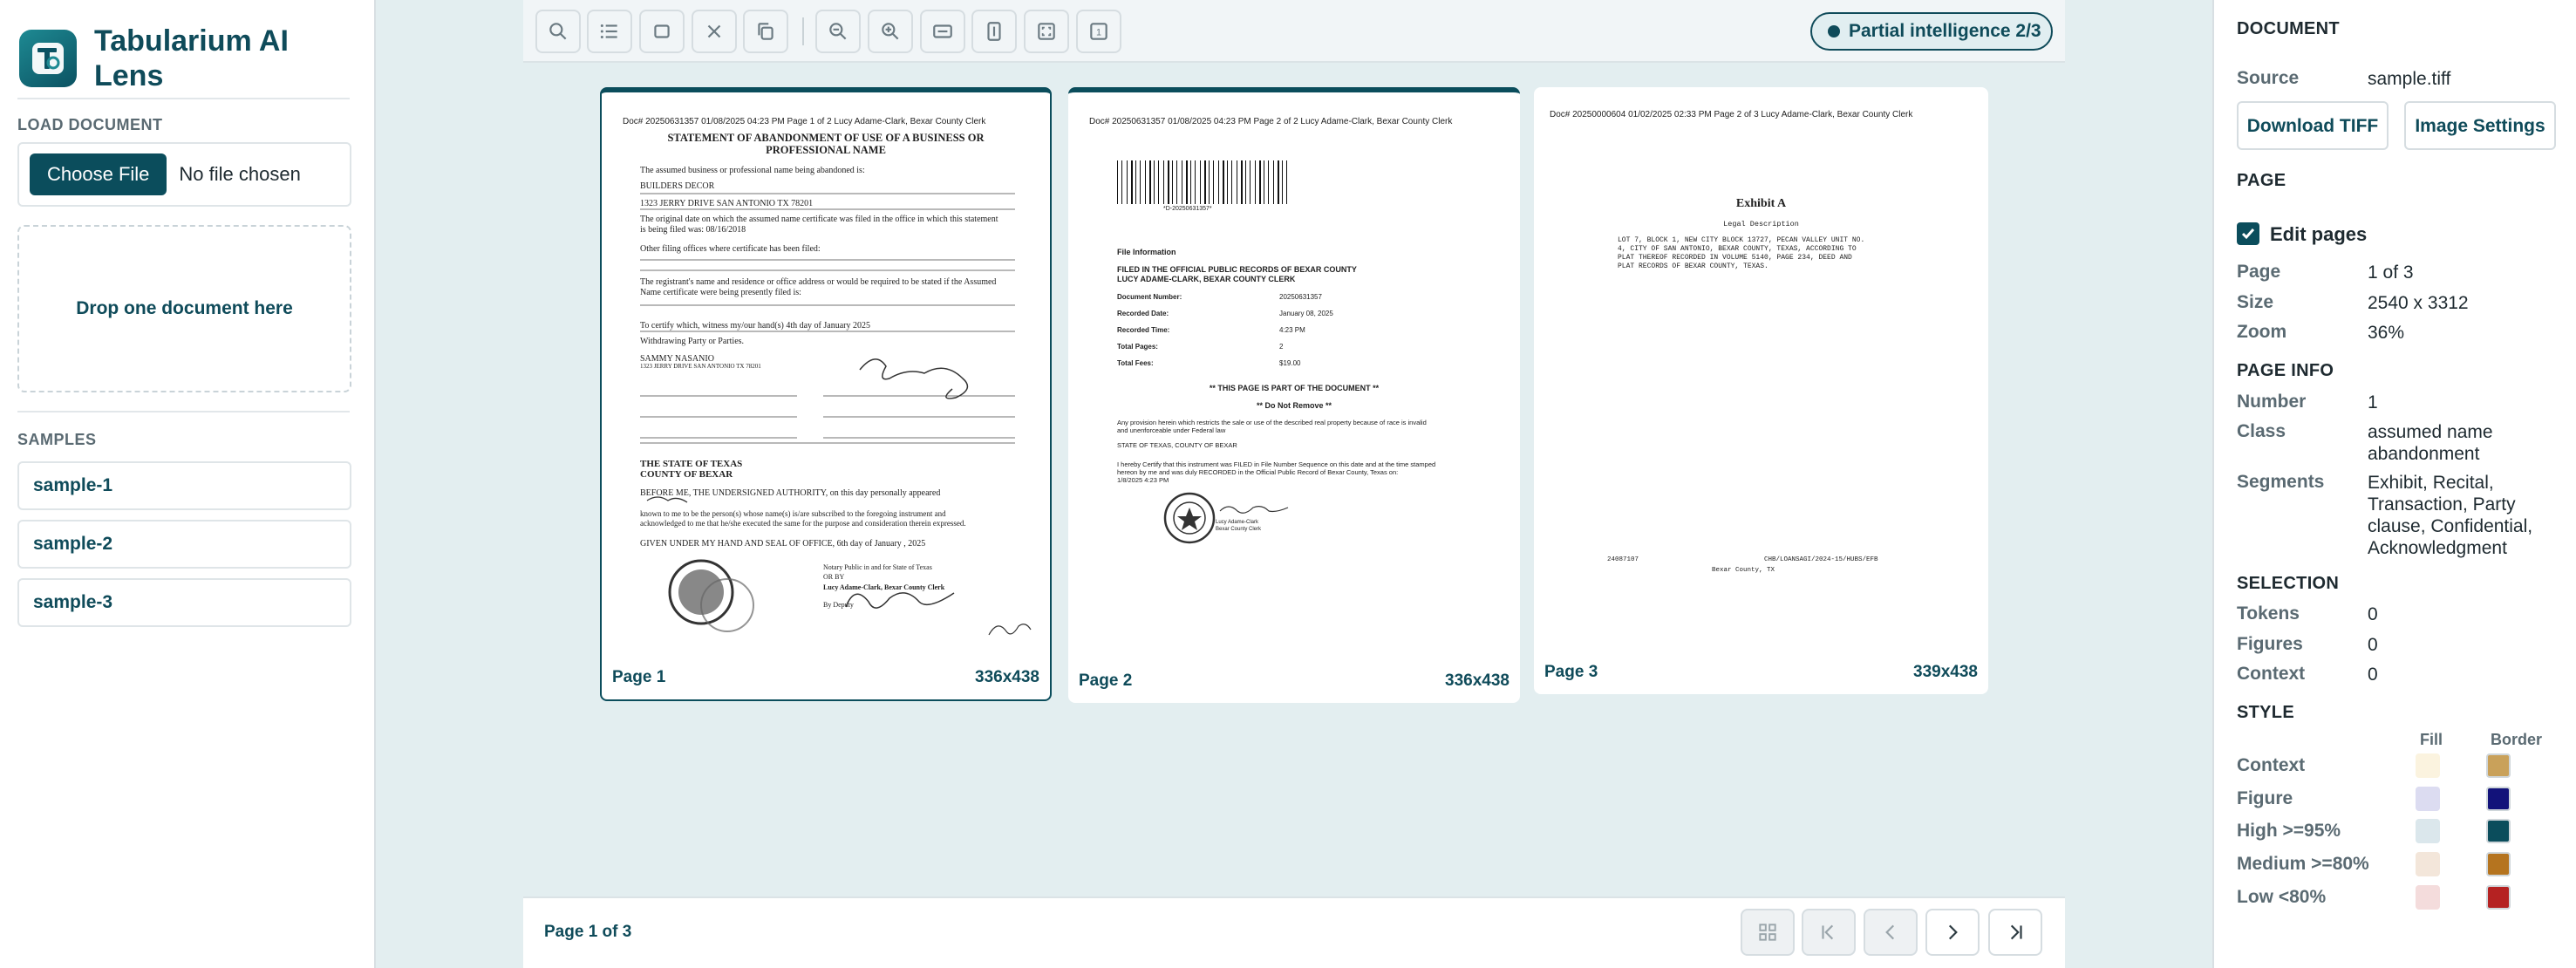 The width and height of the screenshot is (2576, 968). I want to click on actual-size-button: 1, so click(1098, 31).